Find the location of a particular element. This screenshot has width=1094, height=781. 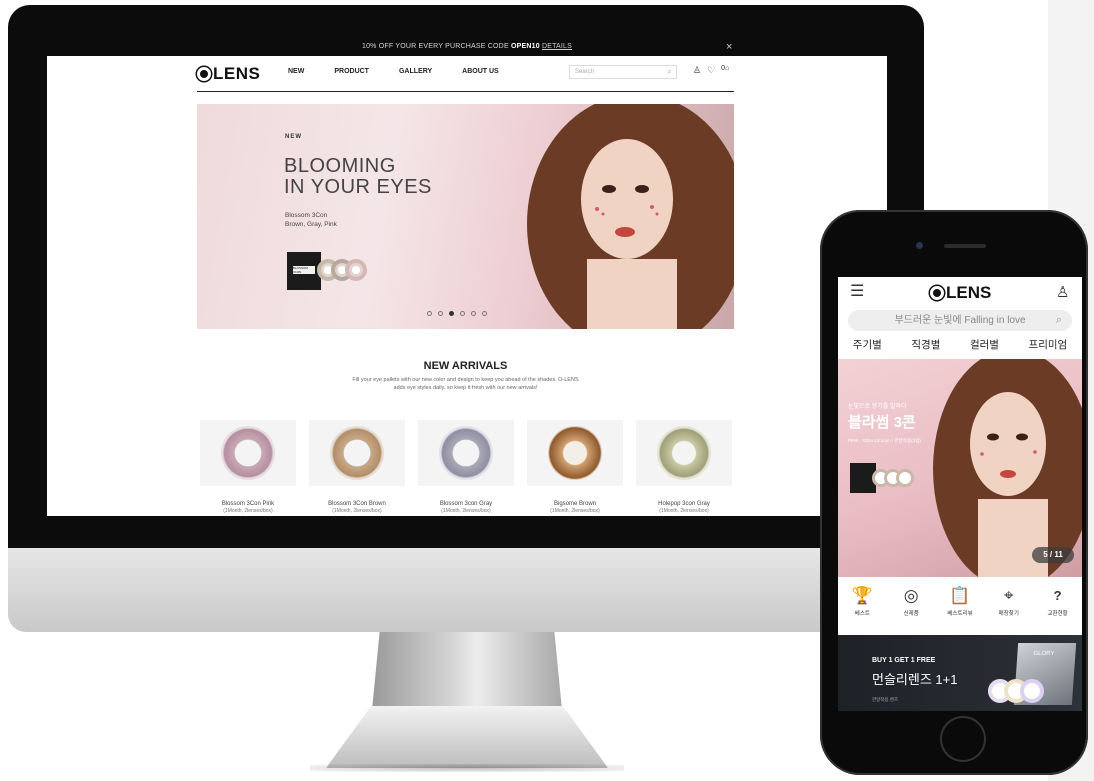

promo-close-button: × is located at coordinates (729, 47).